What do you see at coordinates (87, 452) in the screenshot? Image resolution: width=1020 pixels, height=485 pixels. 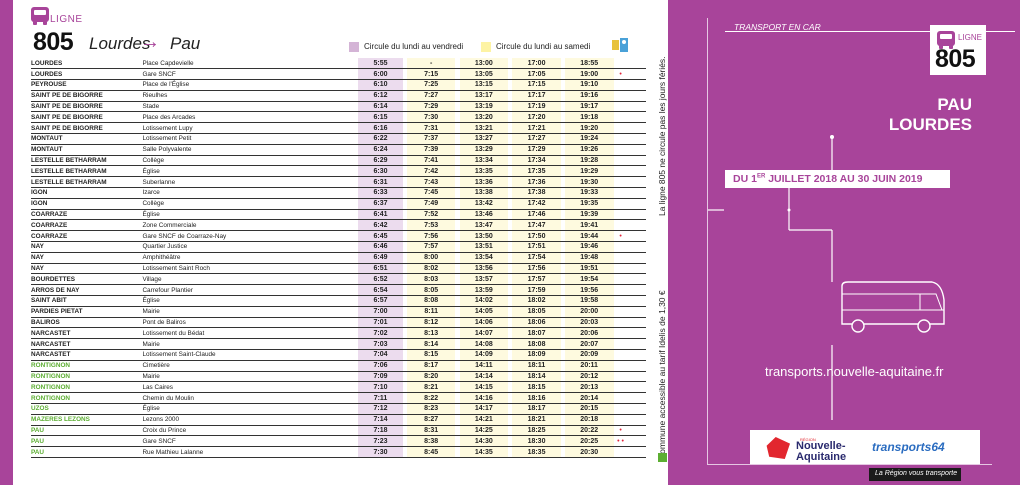 I see `stop-city: PAU` at bounding box center [87, 452].